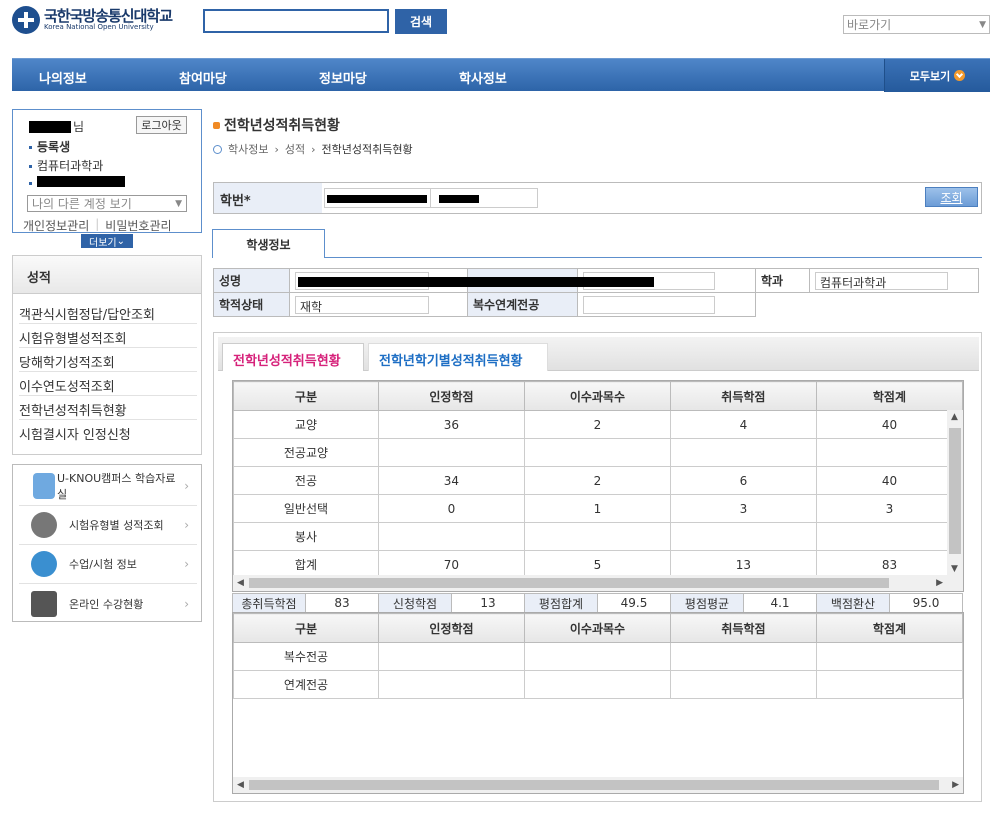 The height and width of the screenshot is (815, 990). I want to click on account-select: 나의 다른 계정 보기 ▼, so click(107, 203).